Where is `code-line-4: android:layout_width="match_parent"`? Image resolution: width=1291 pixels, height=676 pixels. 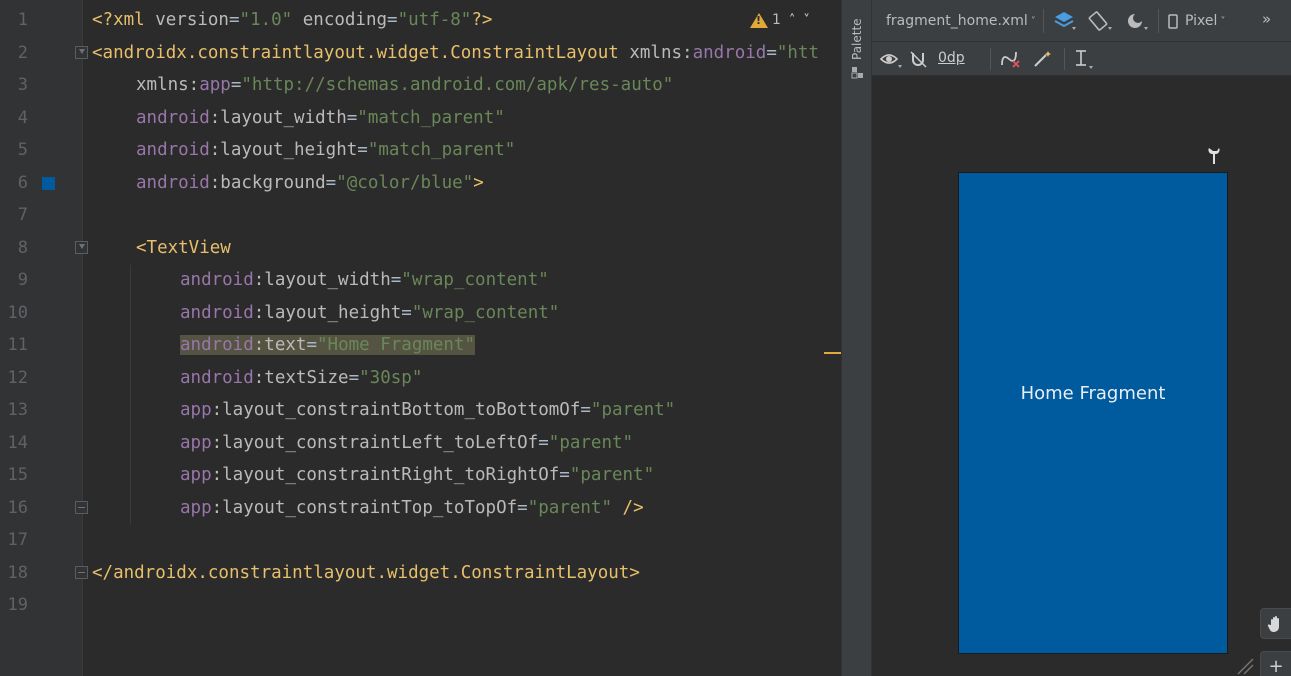 code-line-4: android:layout_width="match_parent" is located at coordinates (320, 118).